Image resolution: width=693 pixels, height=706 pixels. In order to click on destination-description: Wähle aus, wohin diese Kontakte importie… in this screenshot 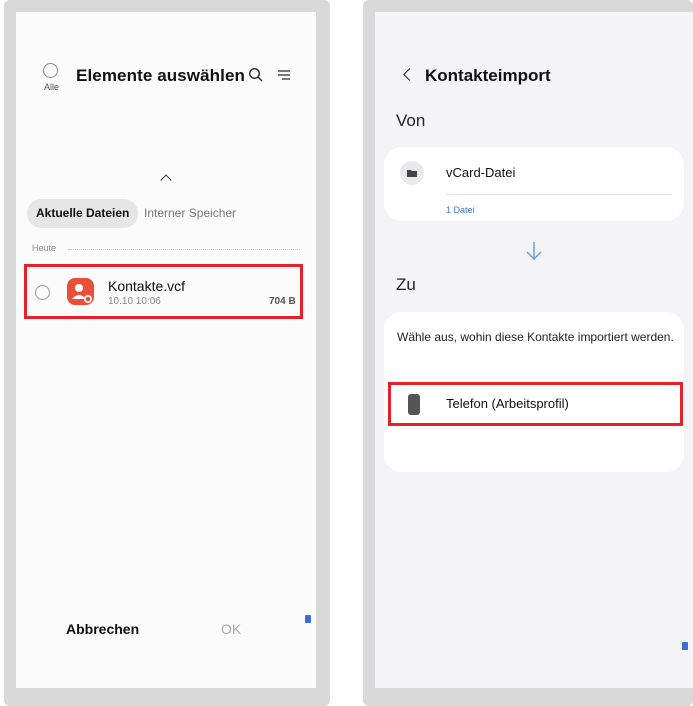, I will do `click(535, 337)`.